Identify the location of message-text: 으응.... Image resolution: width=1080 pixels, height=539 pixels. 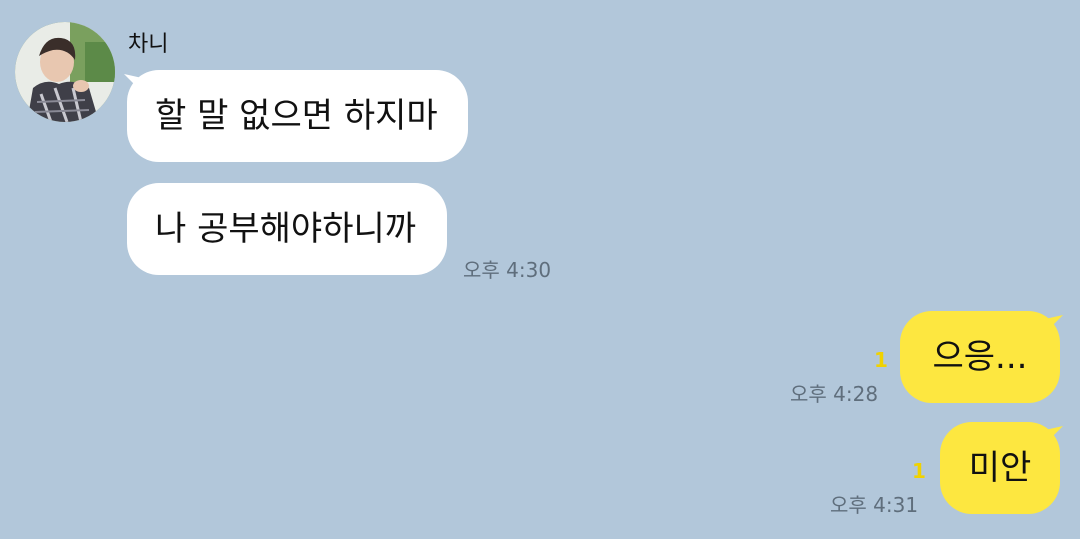
(980, 357).